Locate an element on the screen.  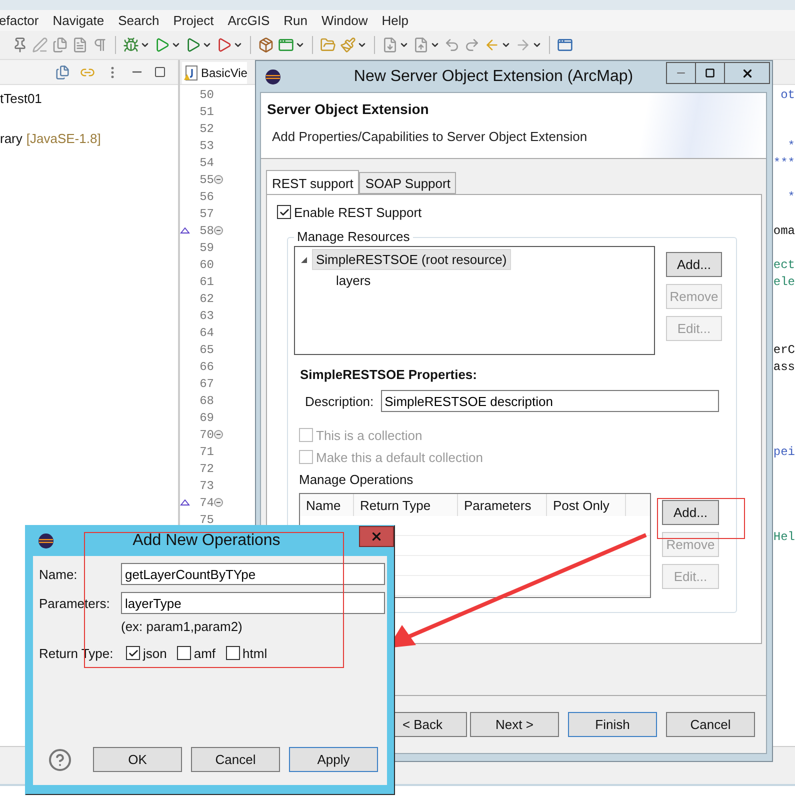
line-number: 75 is located at coordinates (206, 519).